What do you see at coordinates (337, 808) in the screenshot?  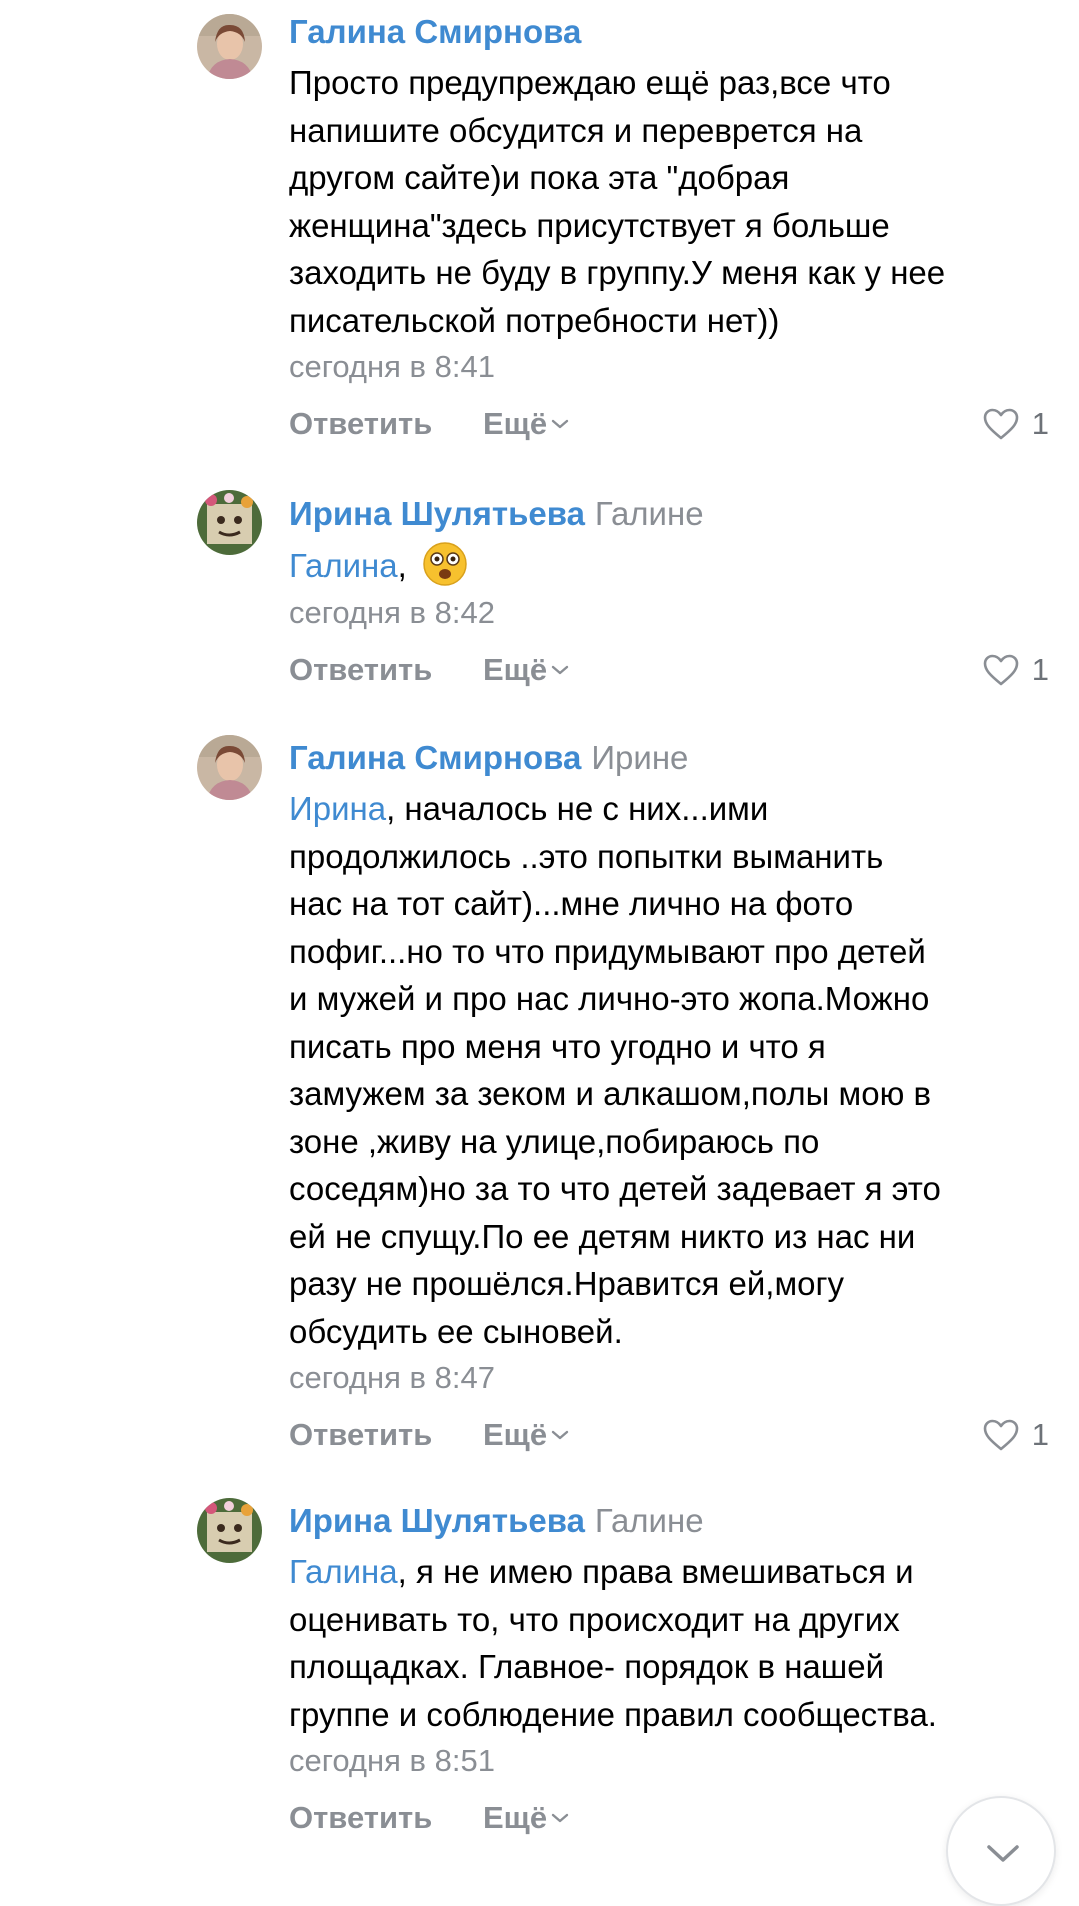 I see `mention-link: Ирина` at bounding box center [337, 808].